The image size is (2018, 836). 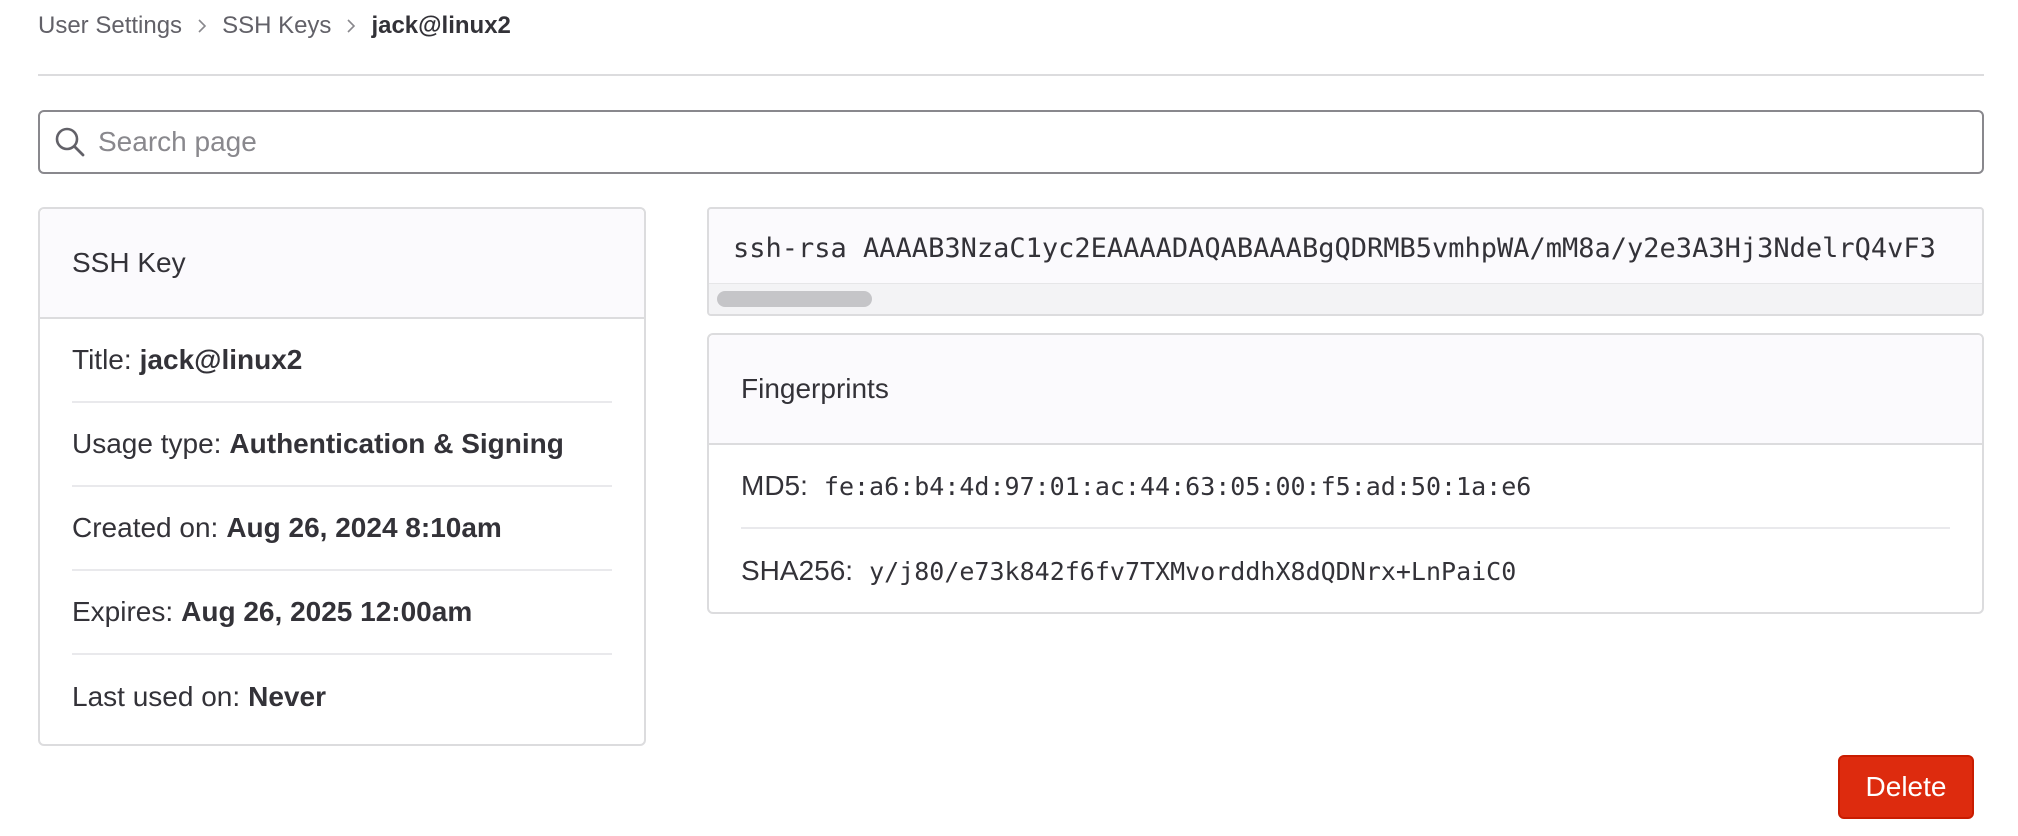 I want to click on scrollbar-thumb, so click(x=794, y=299).